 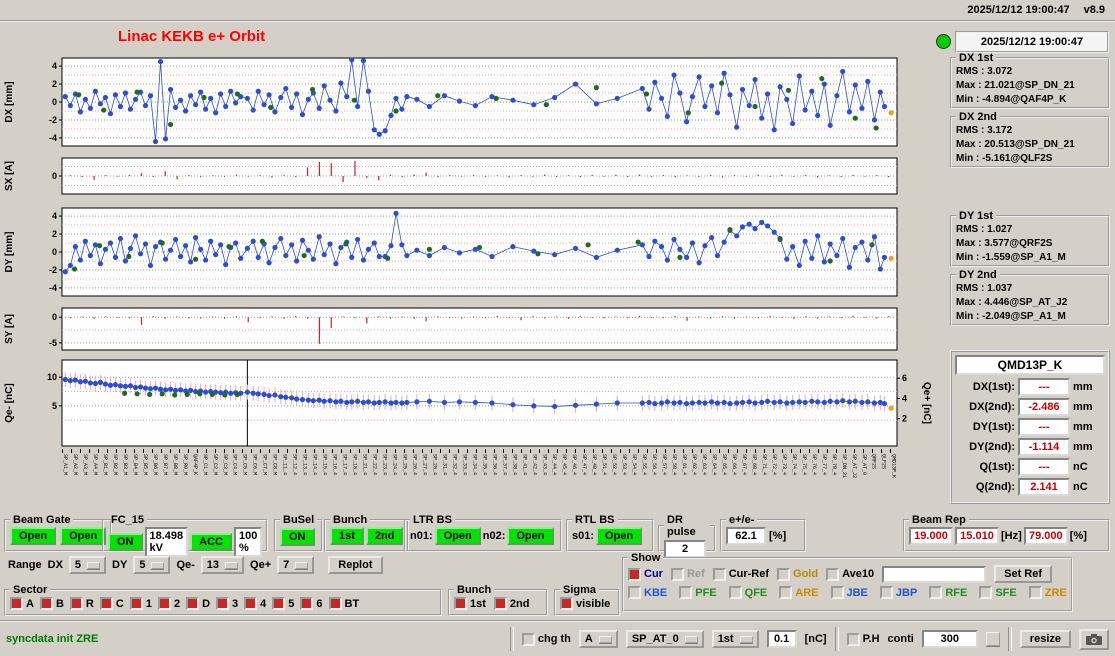 I want to click on bpm-label: SP_37_4, so click(x=504, y=465).